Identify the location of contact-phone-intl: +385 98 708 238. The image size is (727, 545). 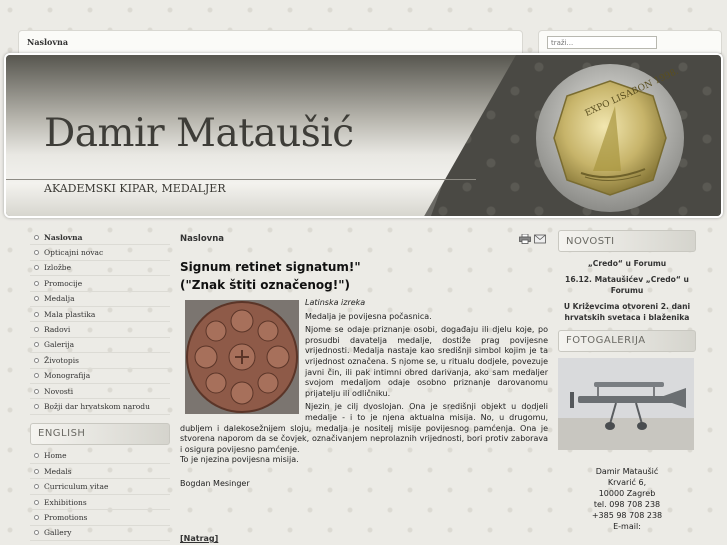
(627, 515).